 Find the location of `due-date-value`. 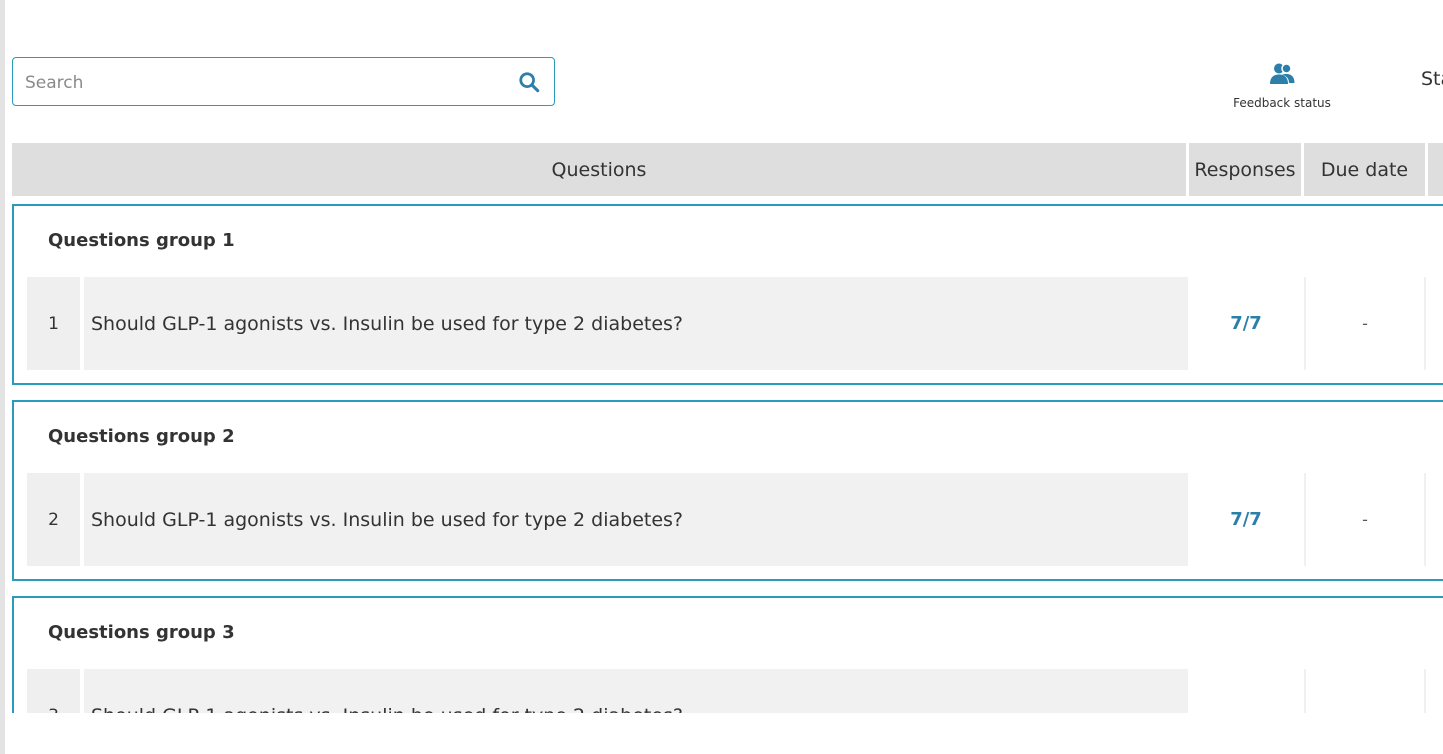

due-date-value is located at coordinates (1365, 691).